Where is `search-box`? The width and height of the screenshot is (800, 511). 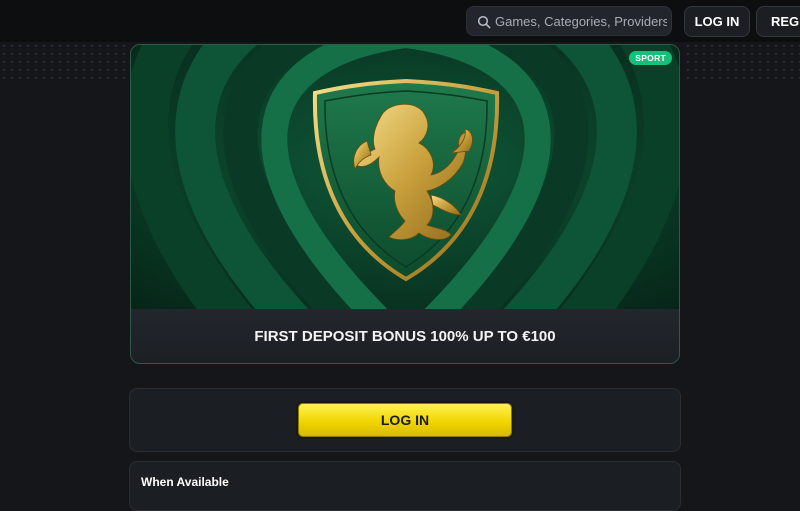 search-box is located at coordinates (569, 21).